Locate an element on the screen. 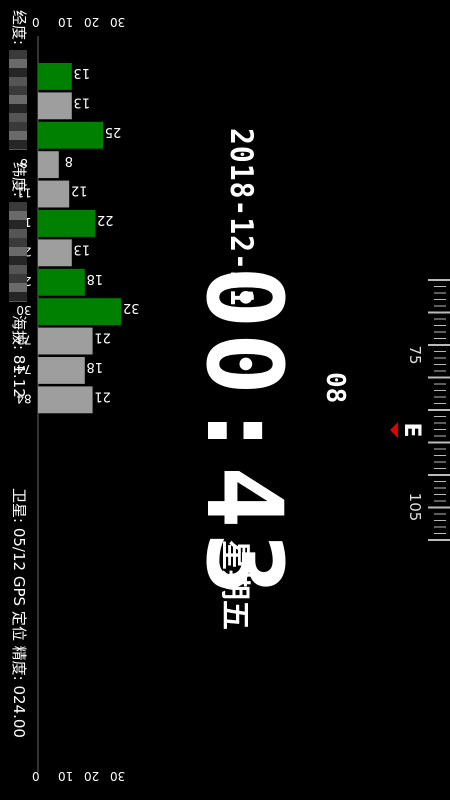 This screenshot has height=800, width=450. bar-value-30: 32 is located at coordinates (131, 307).